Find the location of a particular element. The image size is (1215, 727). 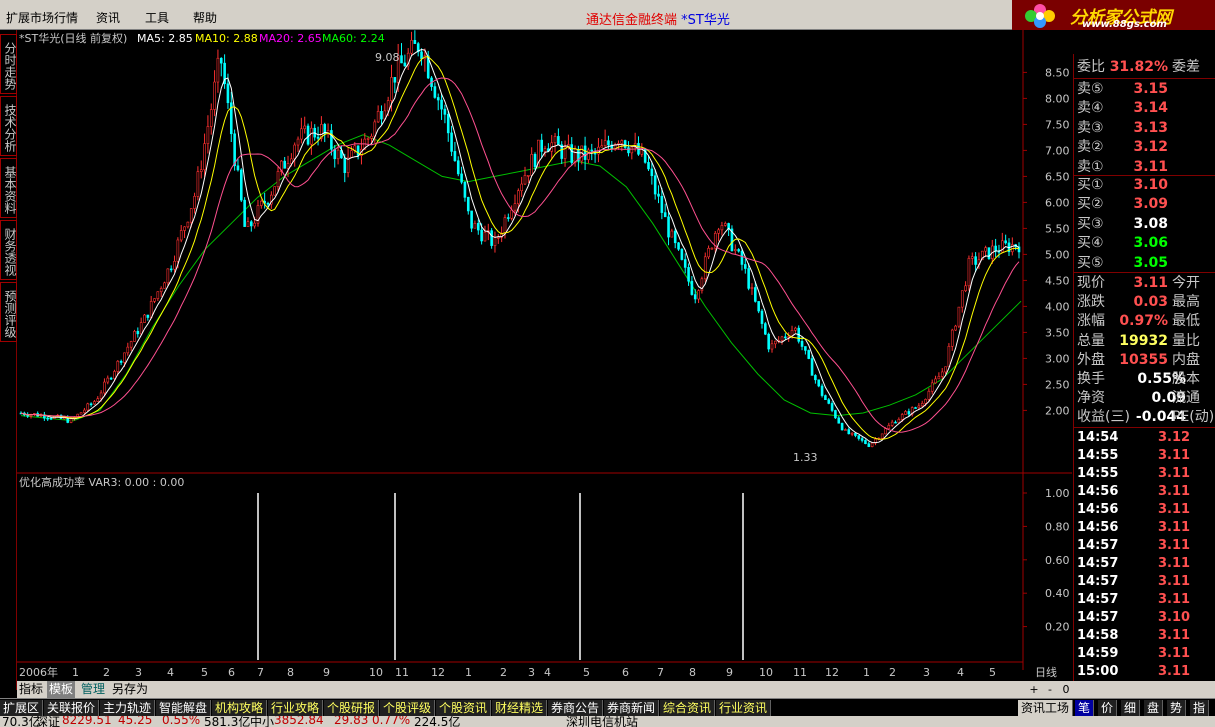

tab-fundamentals: 基本资料 is located at coordinates (8, 188).